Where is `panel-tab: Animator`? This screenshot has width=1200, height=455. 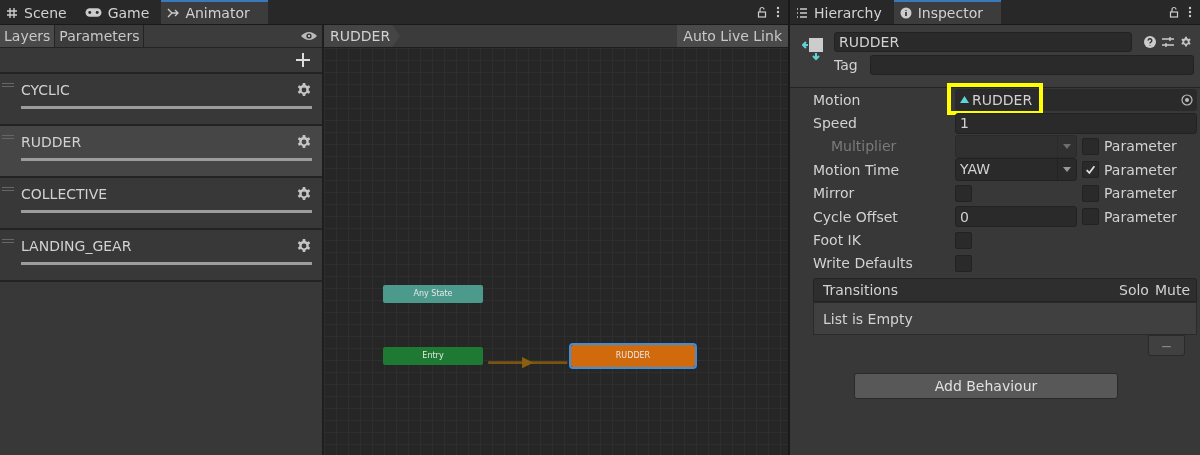 panel-tab: Animator is located at coordinates (214, 12).